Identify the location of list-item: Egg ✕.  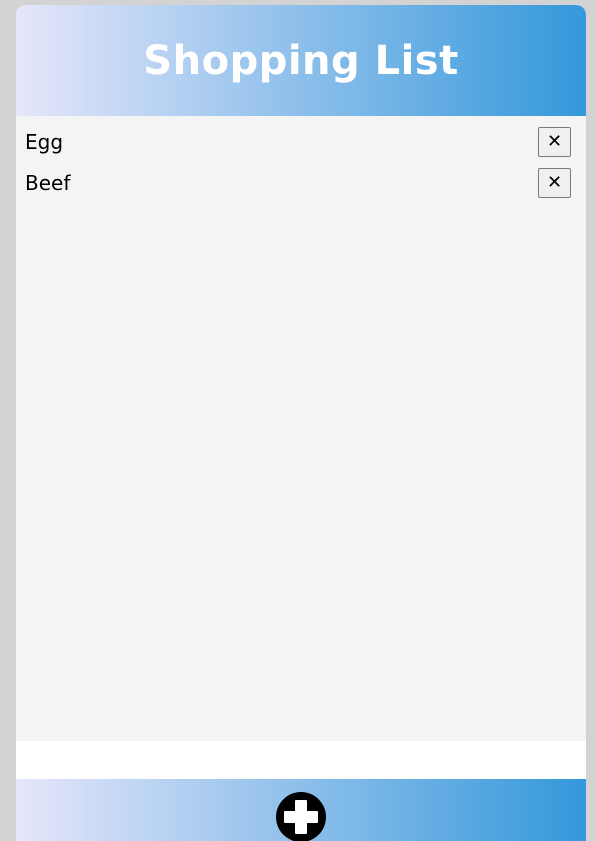
(301, 141).